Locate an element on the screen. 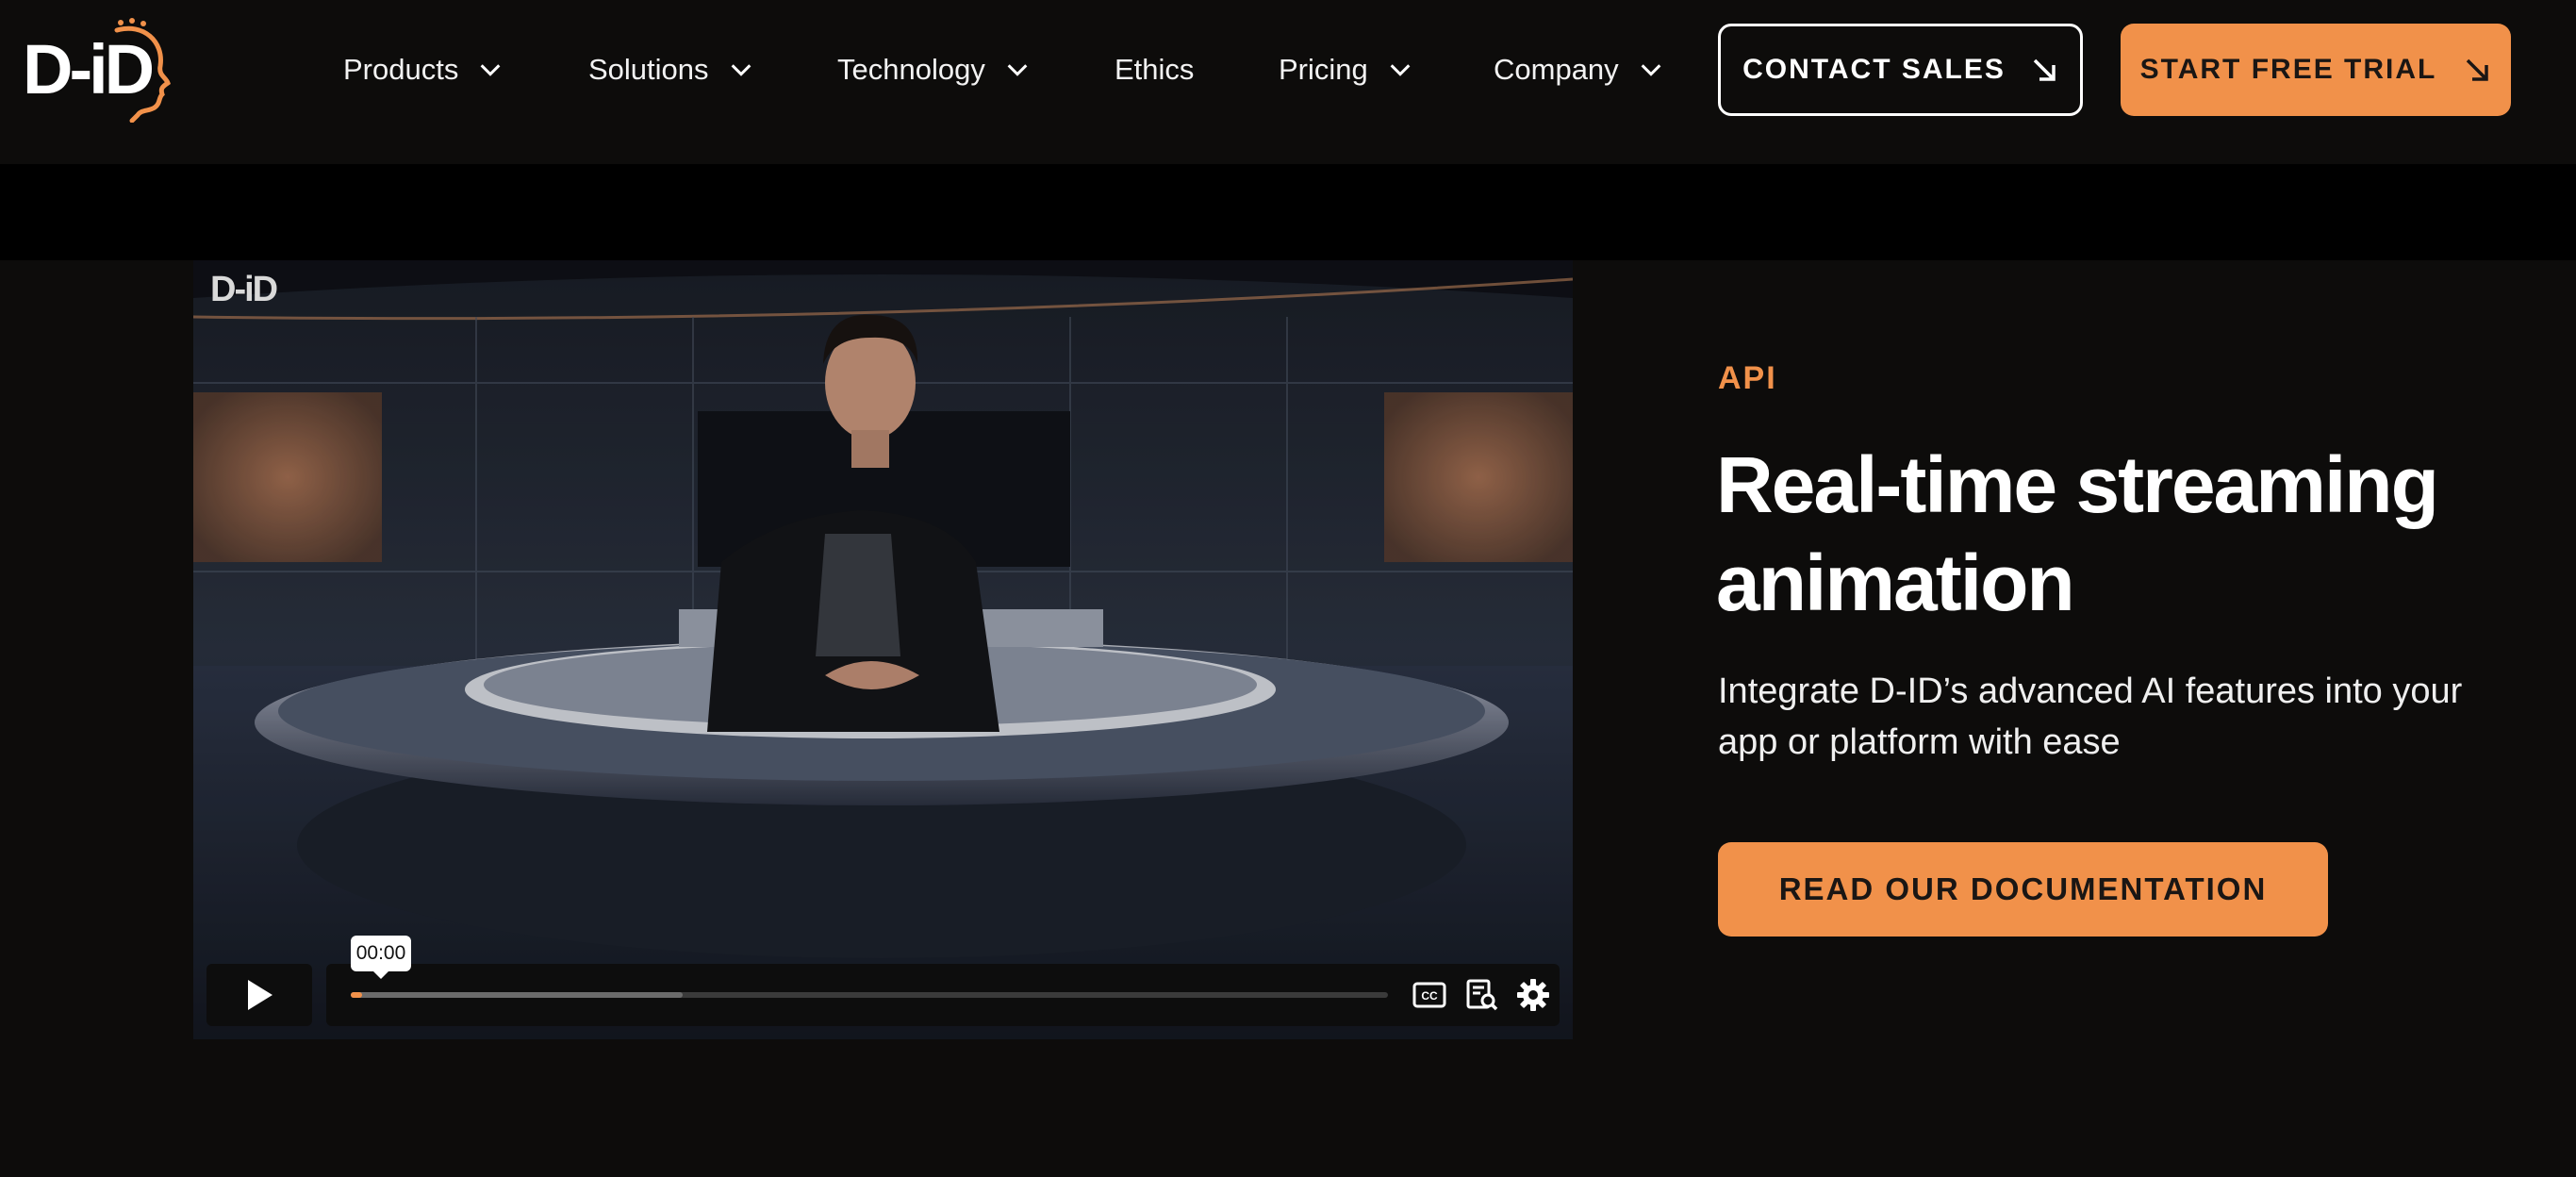 This screenshot has height=1177, width=2576. play-icon is located at coordinates (260, 995).